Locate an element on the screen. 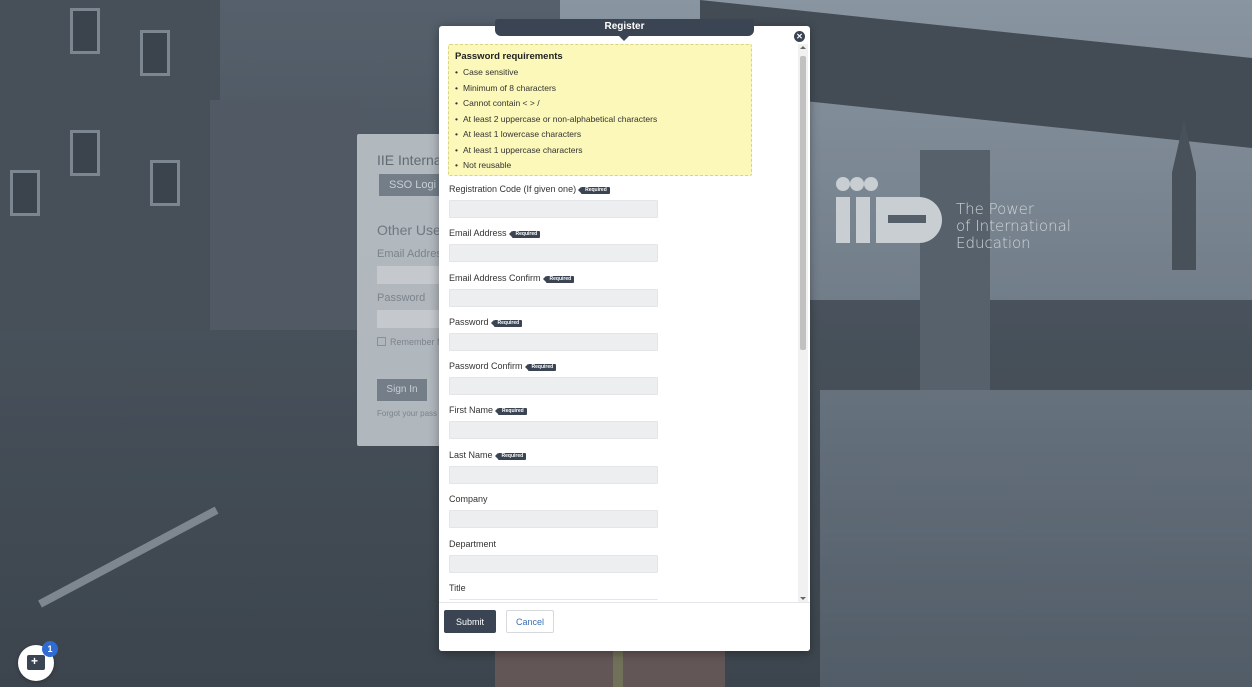  cancel-button: Cancel is located at coordinates (530, 621).